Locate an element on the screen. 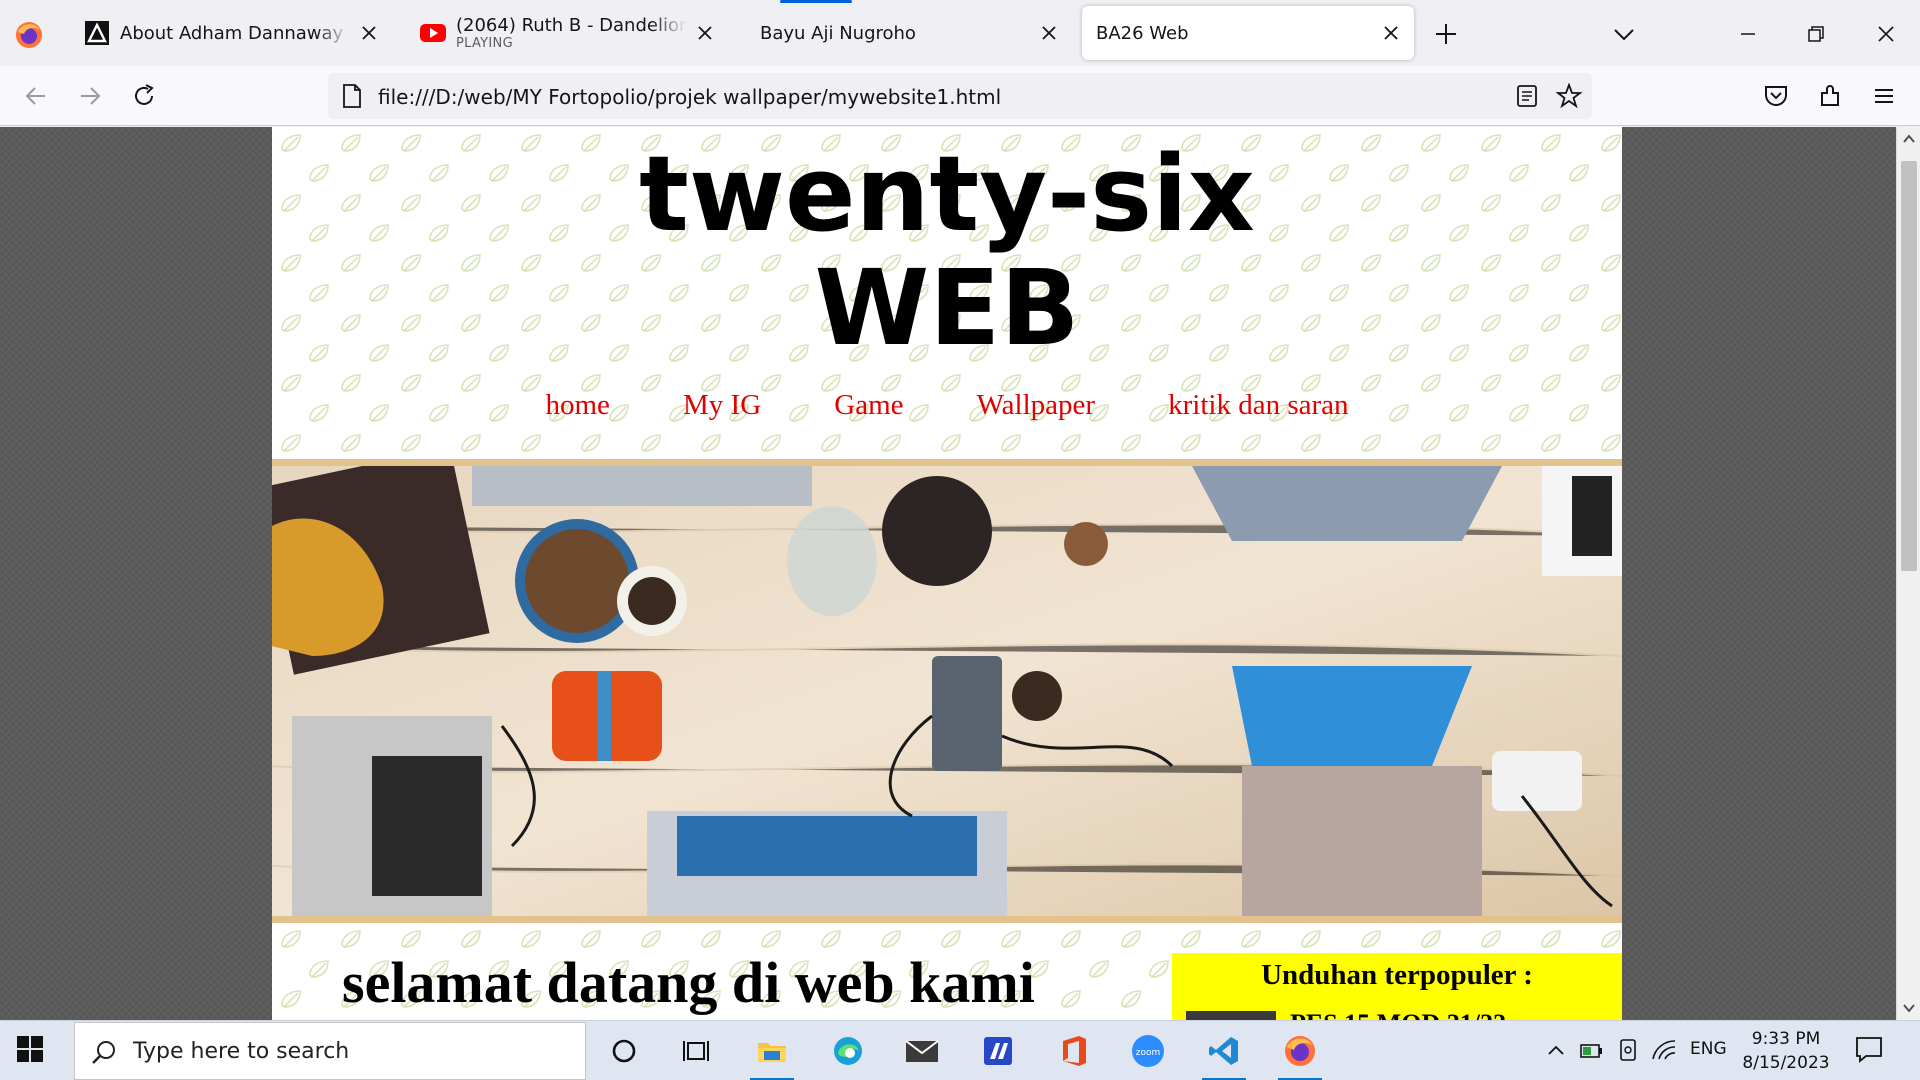 This screenshot has width=1920, height=1080. wifi-icon is located at coordinates (1664, 1050).